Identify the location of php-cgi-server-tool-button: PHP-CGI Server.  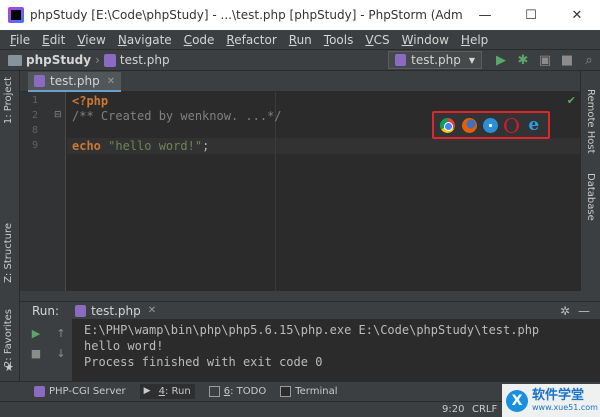
(80, 391).